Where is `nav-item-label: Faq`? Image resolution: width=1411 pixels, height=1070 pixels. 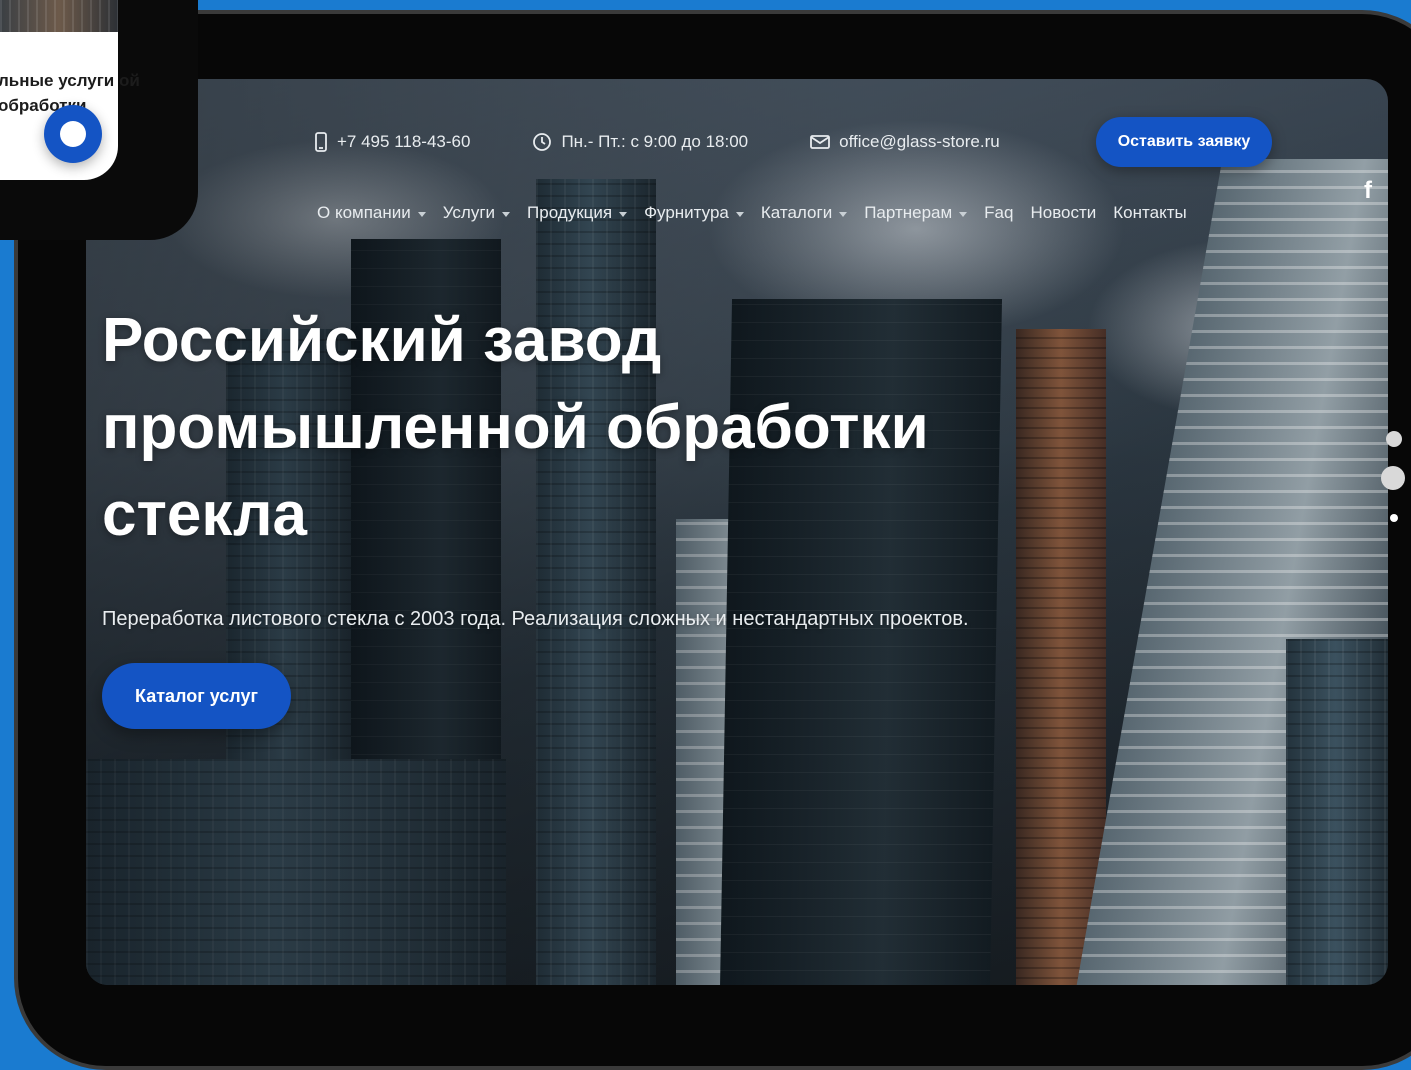
nav-item-label: Faq is located at coordinates (999, 212).